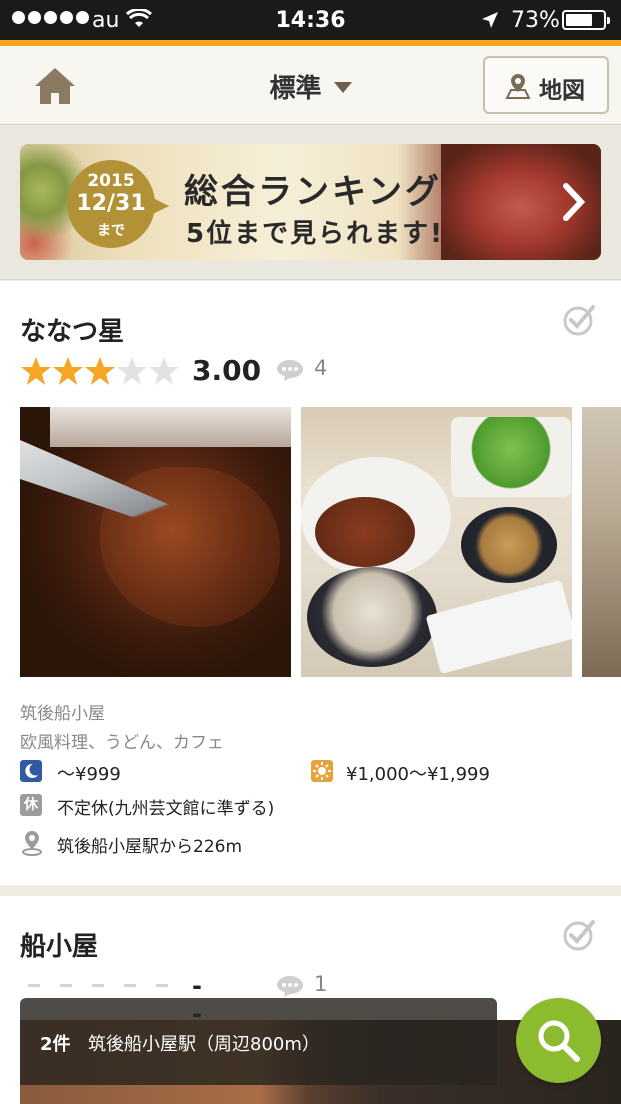 This screenshot has width=621, height=1104. I want to click on rating-score: 3.00, so click(227, 370).